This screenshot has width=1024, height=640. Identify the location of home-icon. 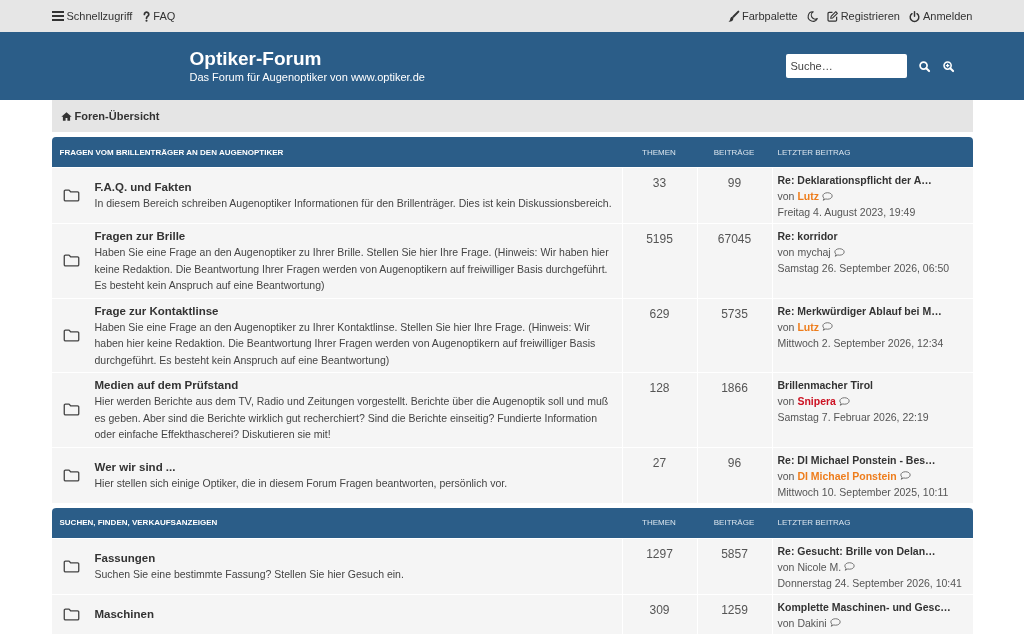
(66, 116).